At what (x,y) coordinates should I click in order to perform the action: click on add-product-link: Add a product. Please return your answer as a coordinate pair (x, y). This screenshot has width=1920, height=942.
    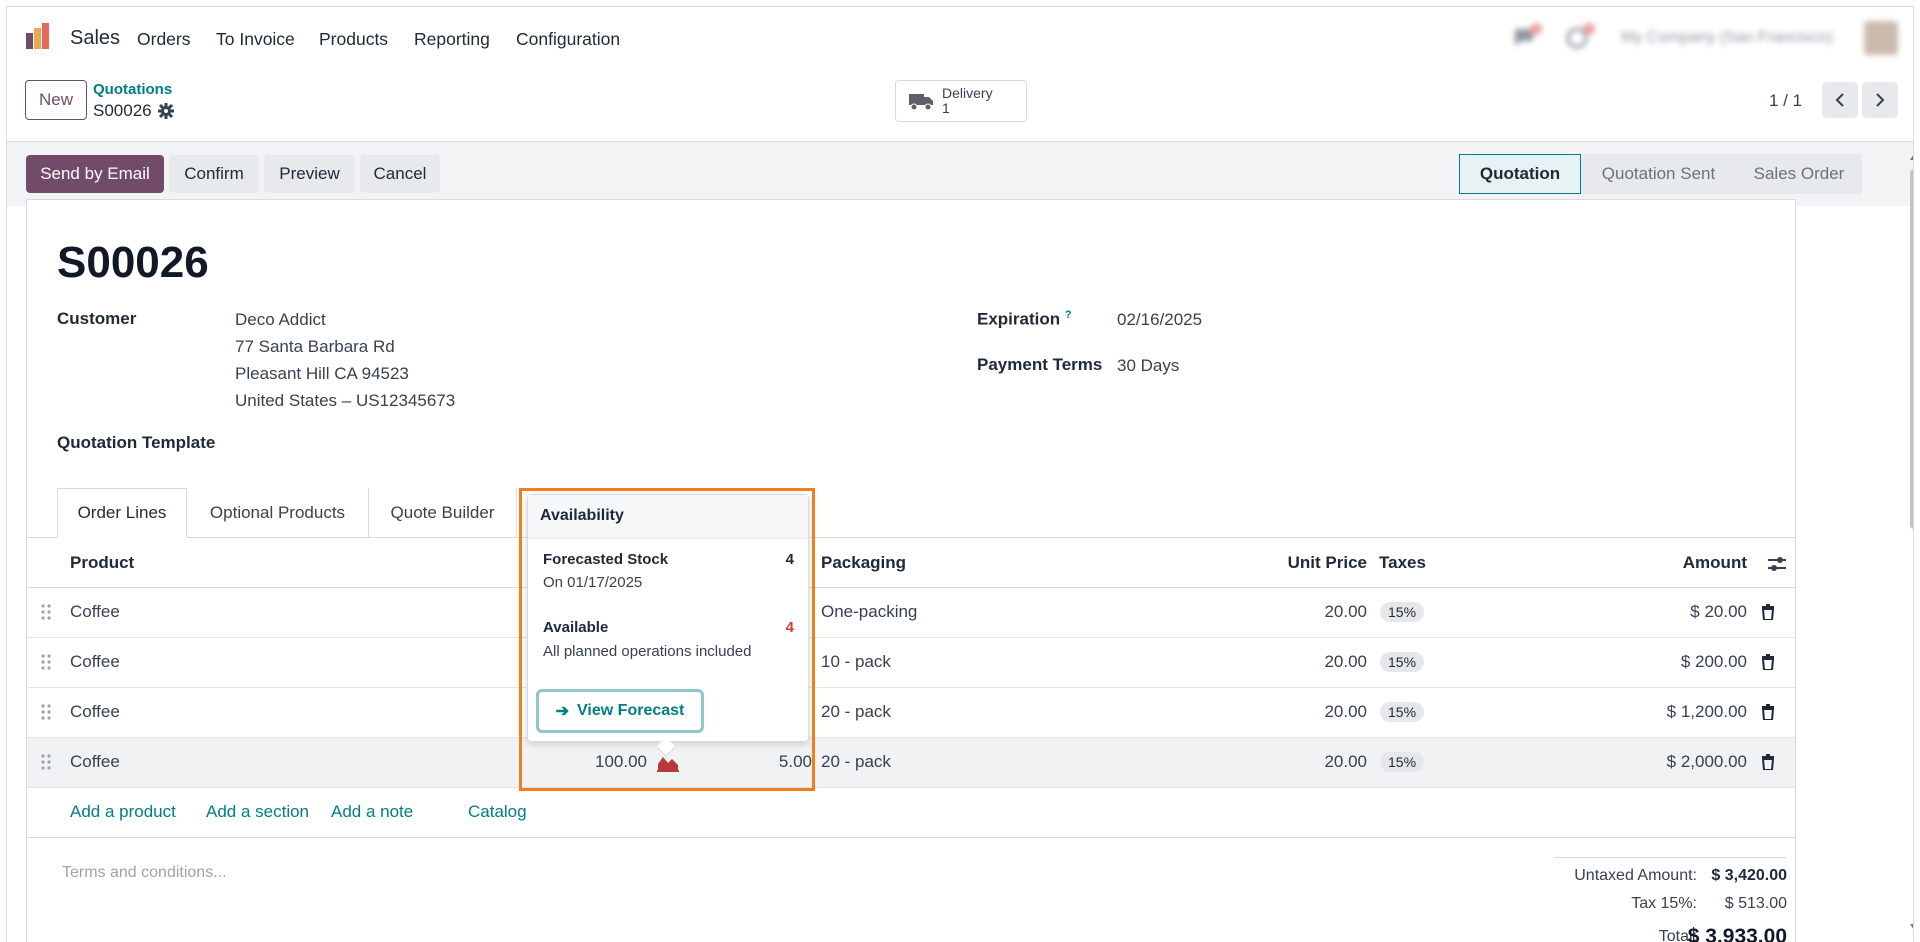
    Looking at the image, I should click on (123, 812).